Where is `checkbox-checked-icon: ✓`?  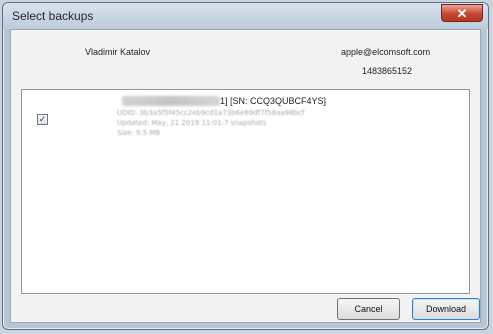
checkbox-checked-icon: ✓ is located at coordinates (42, 118).